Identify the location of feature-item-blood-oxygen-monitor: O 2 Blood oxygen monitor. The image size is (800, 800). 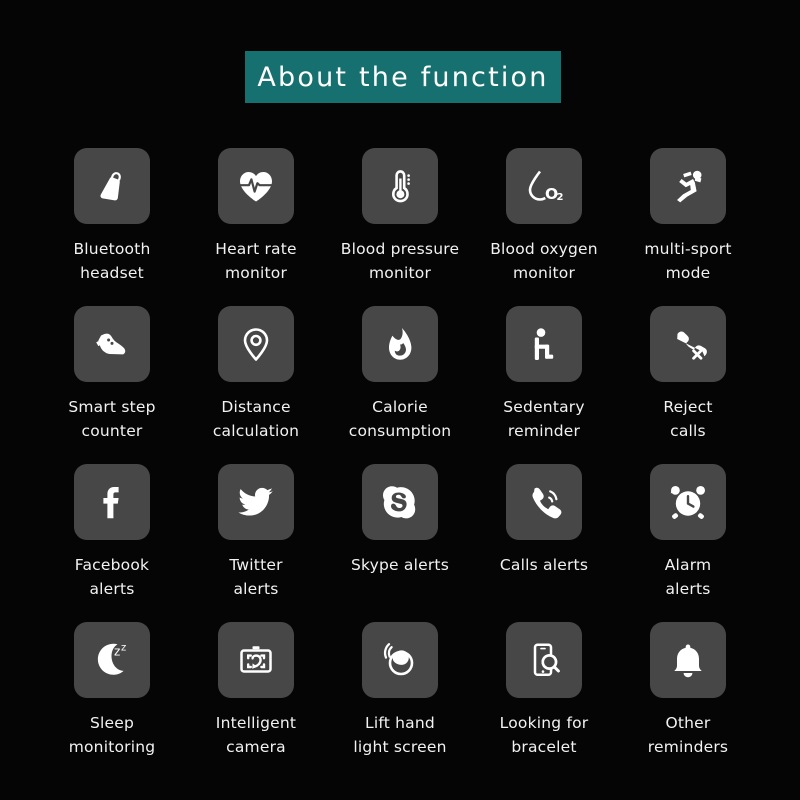
(544, 227).